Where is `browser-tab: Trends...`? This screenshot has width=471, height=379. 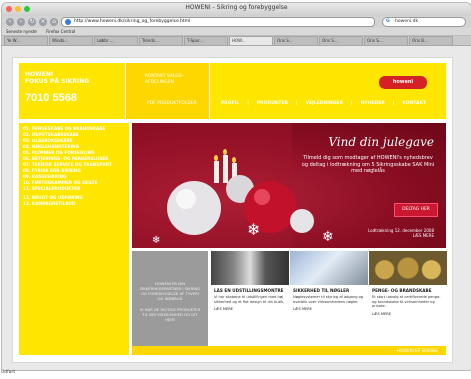 browser-tab: Trends... is located at coordinates (161, 40).